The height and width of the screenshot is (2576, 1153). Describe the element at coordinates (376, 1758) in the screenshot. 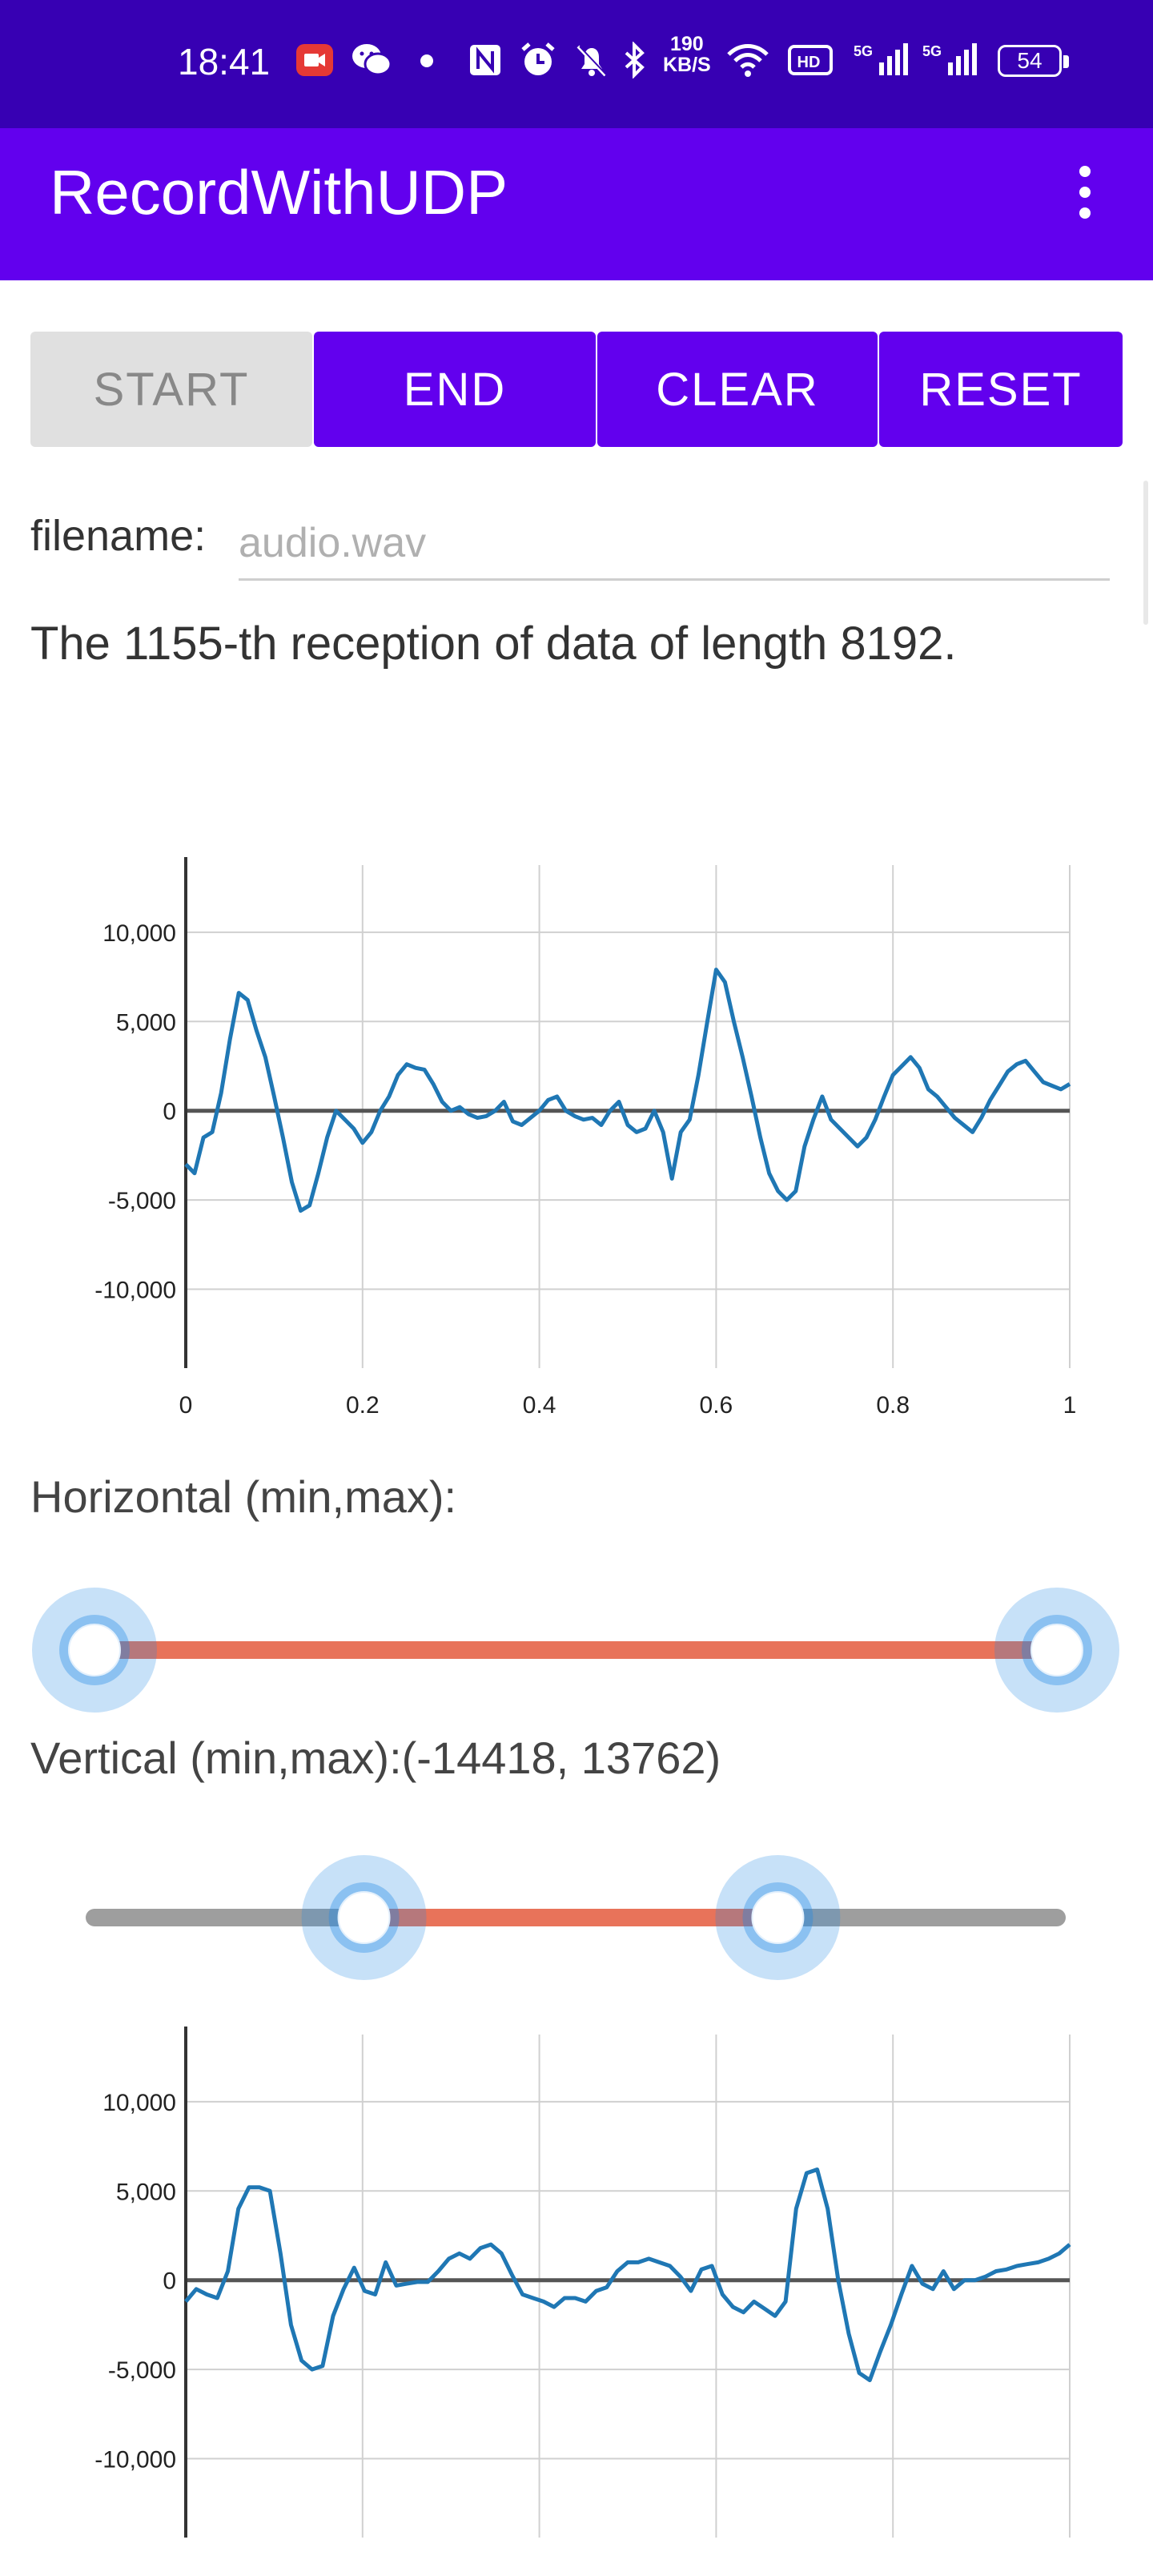

I see `vertical-slider-label: Vertical (min,max):(-14418, 13762)` at that location.